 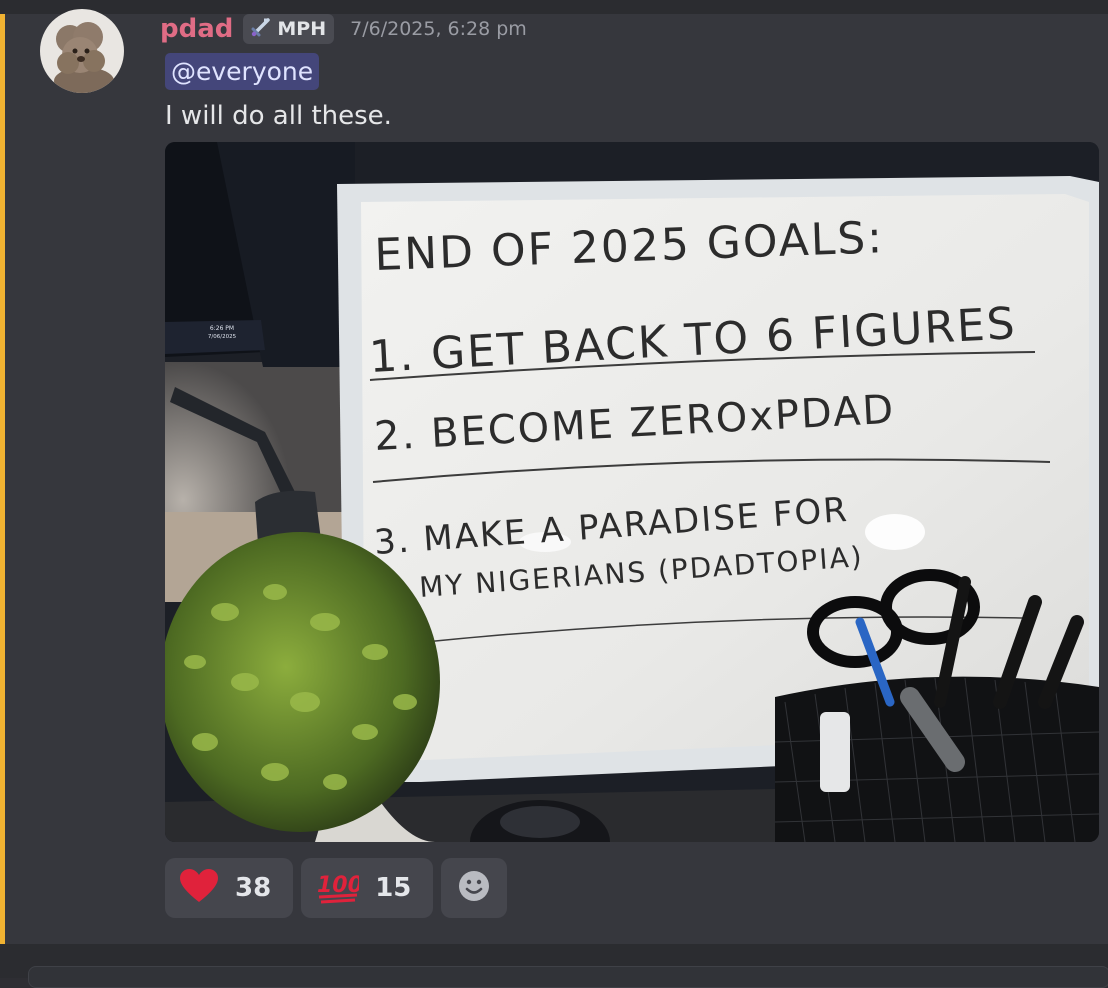 What do you see at coordinates (199, 888) in the screenshot?
I see `heart-icon` at bounding box center [199, 888].